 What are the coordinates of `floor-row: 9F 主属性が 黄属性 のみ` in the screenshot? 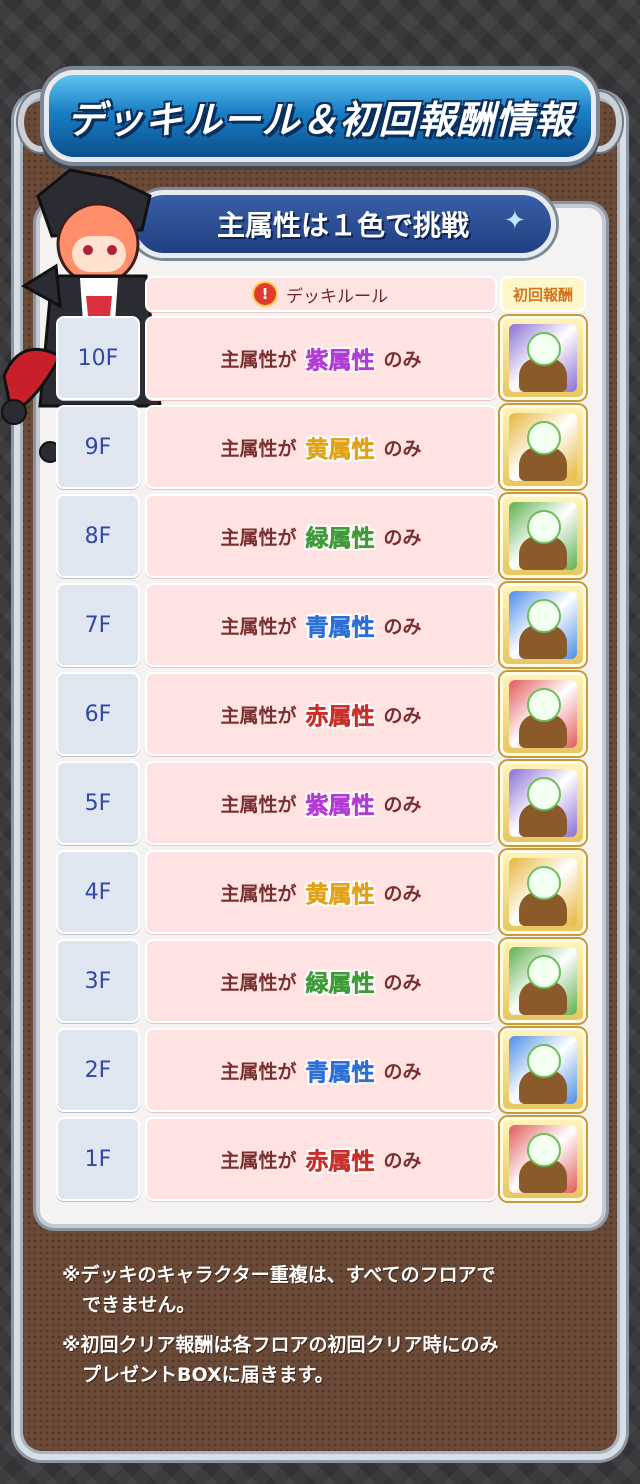 It's located at (321, 447).